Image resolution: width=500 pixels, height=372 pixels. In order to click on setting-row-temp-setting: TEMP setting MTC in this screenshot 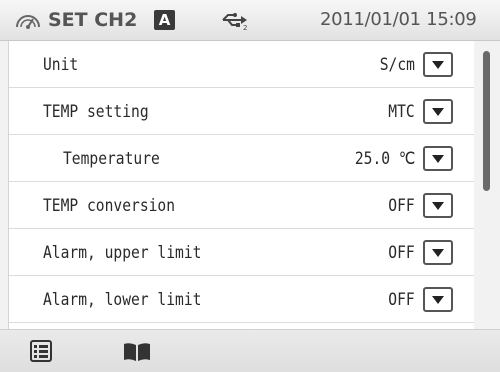, I will do `click(242, 111)`.